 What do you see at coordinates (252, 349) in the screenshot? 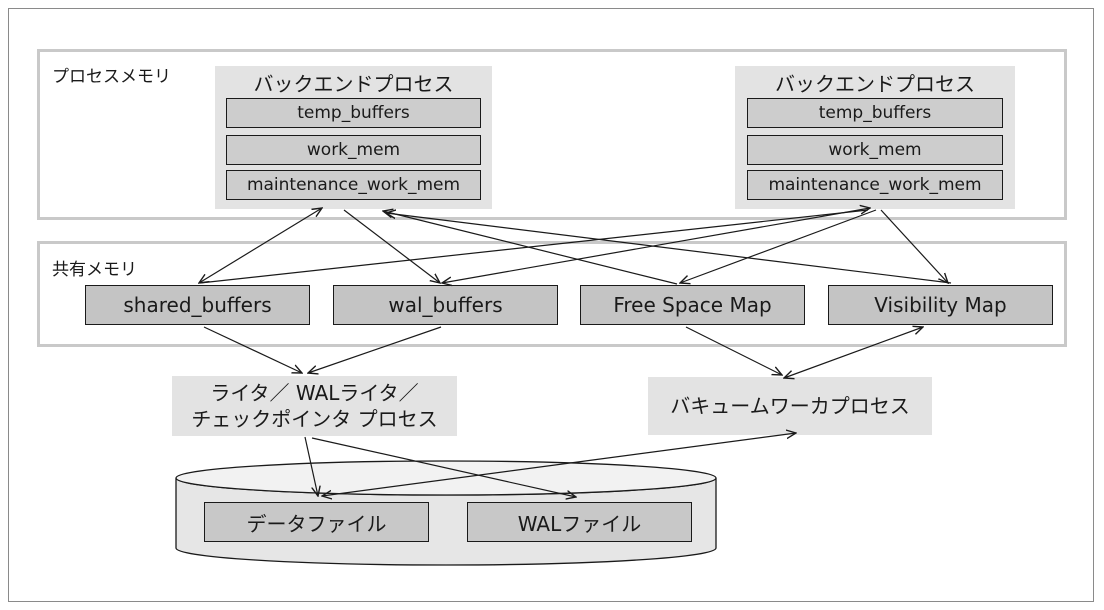
I see `arrow-shared-buffers-writer` at bounding box center [252, 349].